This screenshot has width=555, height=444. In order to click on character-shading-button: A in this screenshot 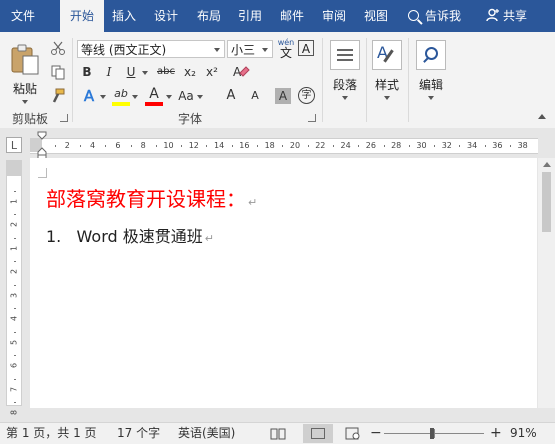, I will do `click(283, 96)`.